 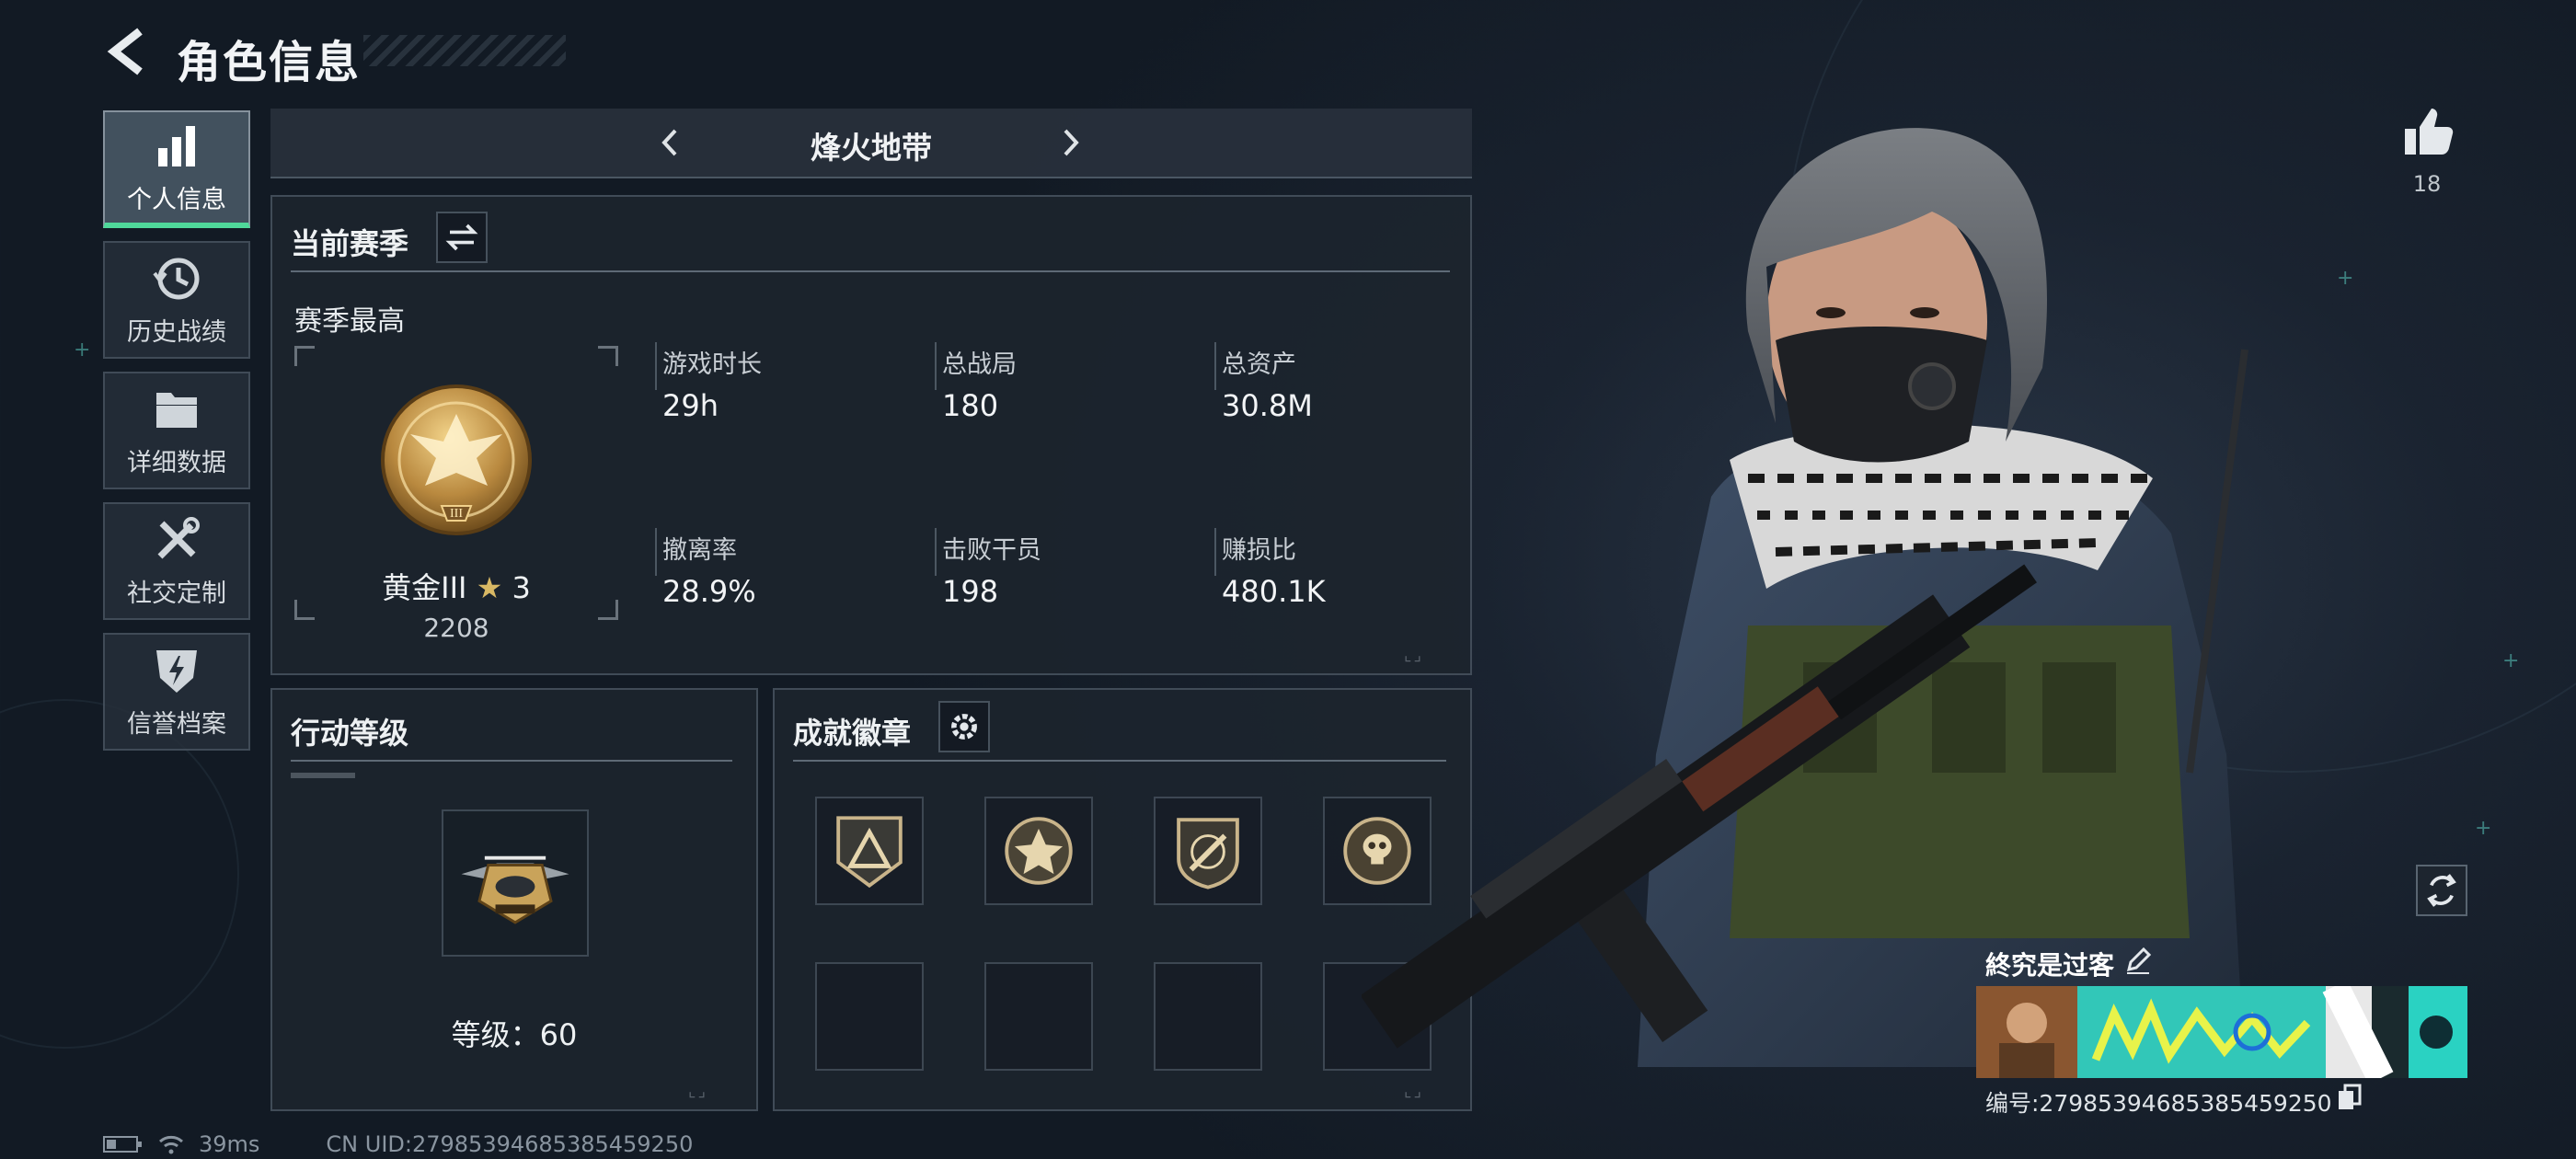 What do you see at coordinates (871, 148) in the screenshot?
I see `mode-name: 烽火地带` at bounding box center [871, 148].